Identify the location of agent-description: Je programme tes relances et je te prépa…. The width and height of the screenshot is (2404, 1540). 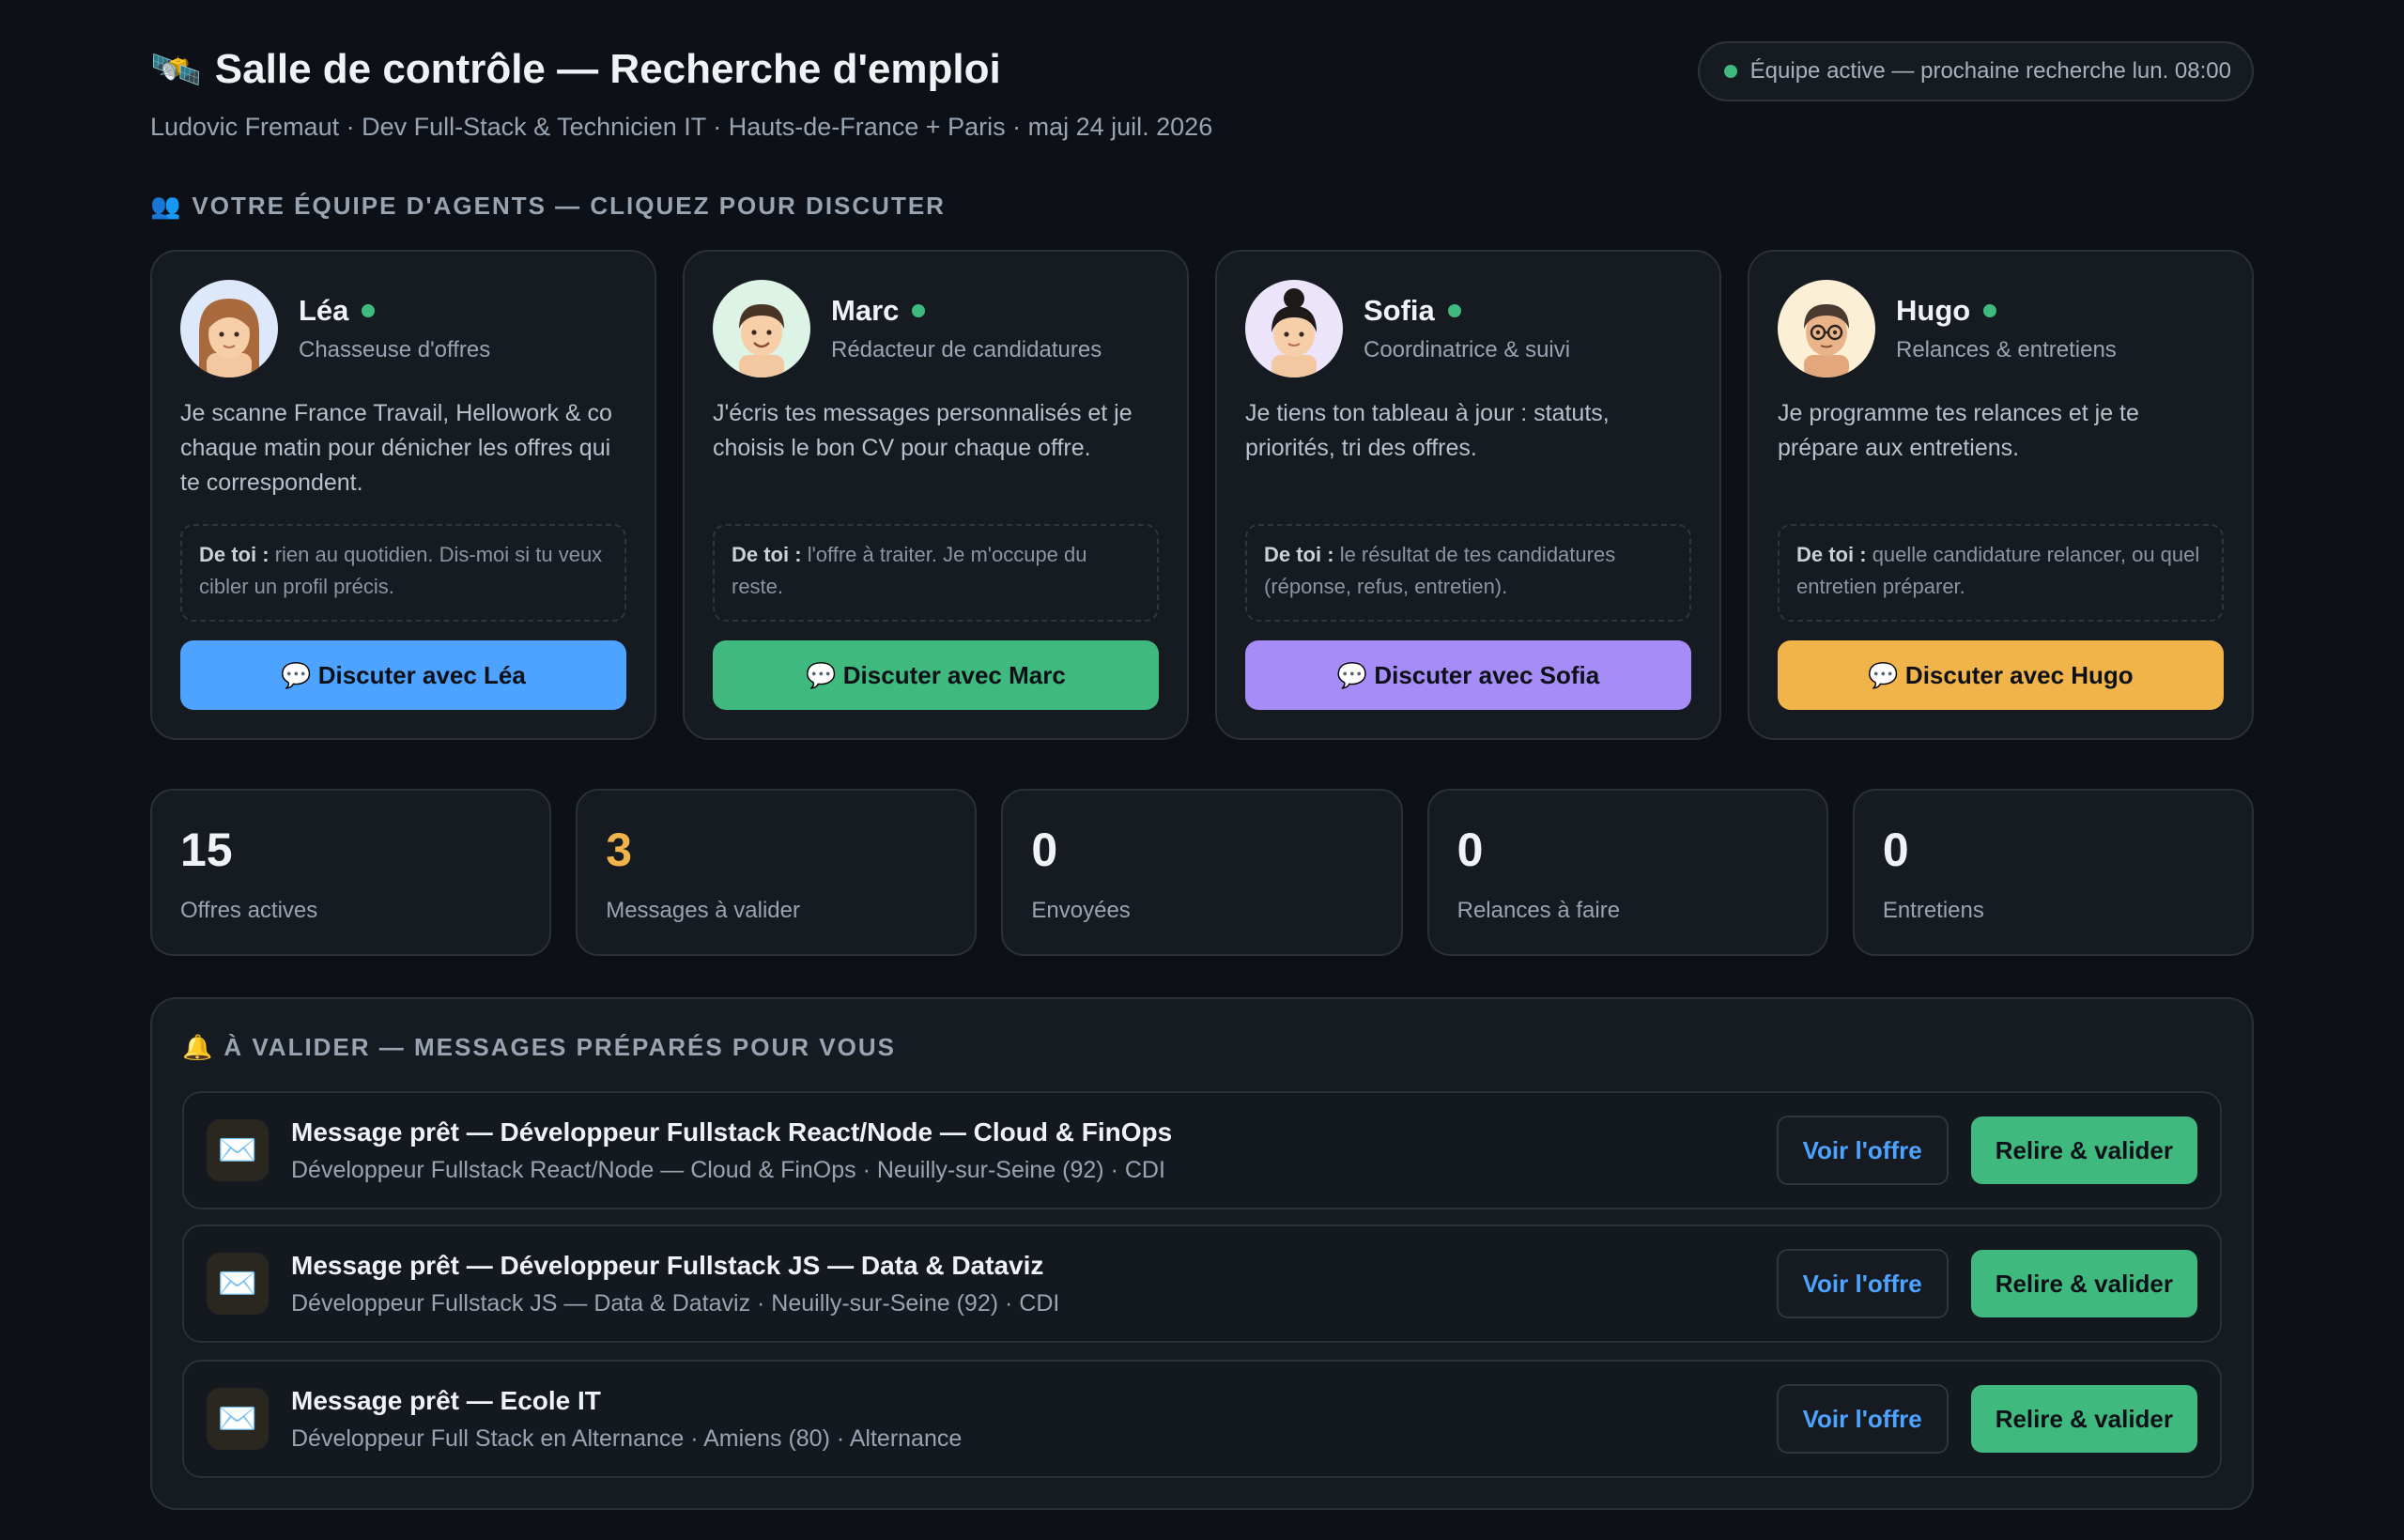
(1958, 430).